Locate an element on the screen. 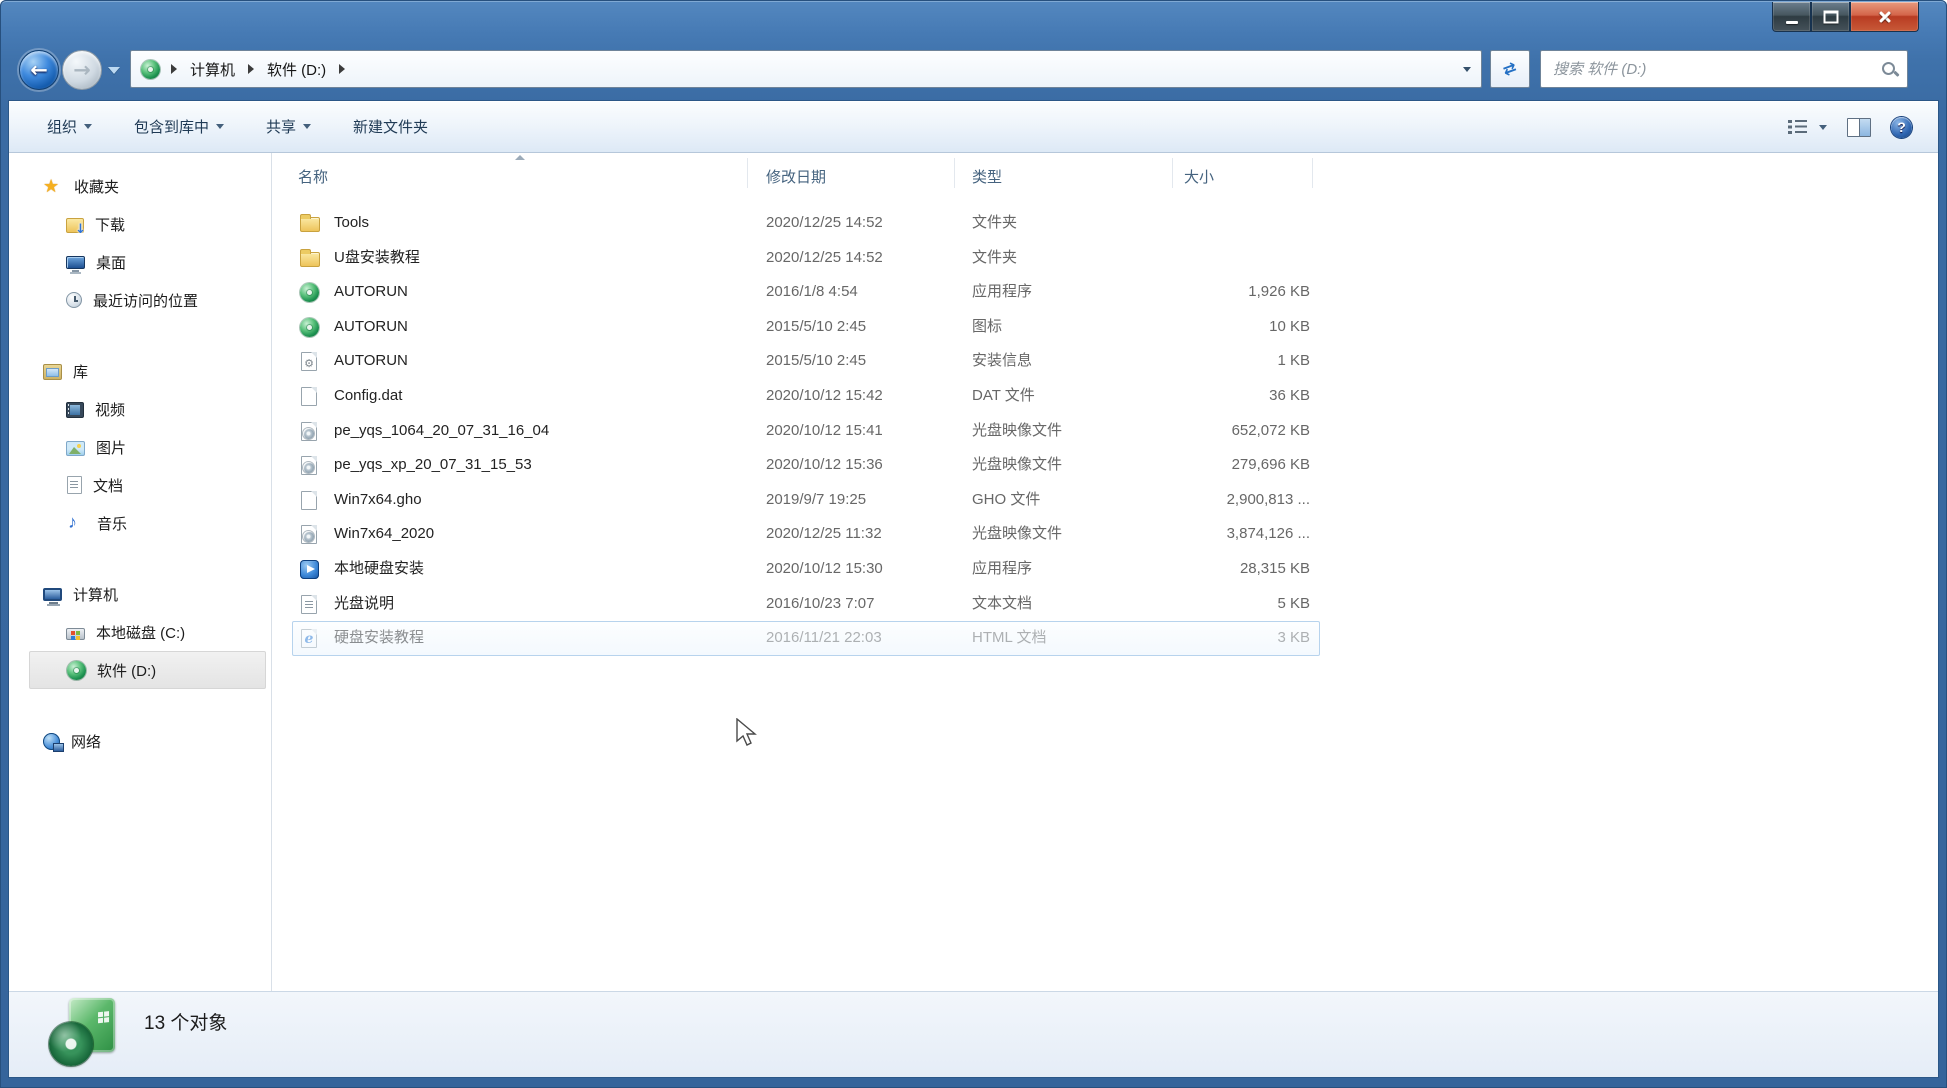 The image size is (1947, 1088). file-name: U盘安装教程 is located at coordinates (377, 257).